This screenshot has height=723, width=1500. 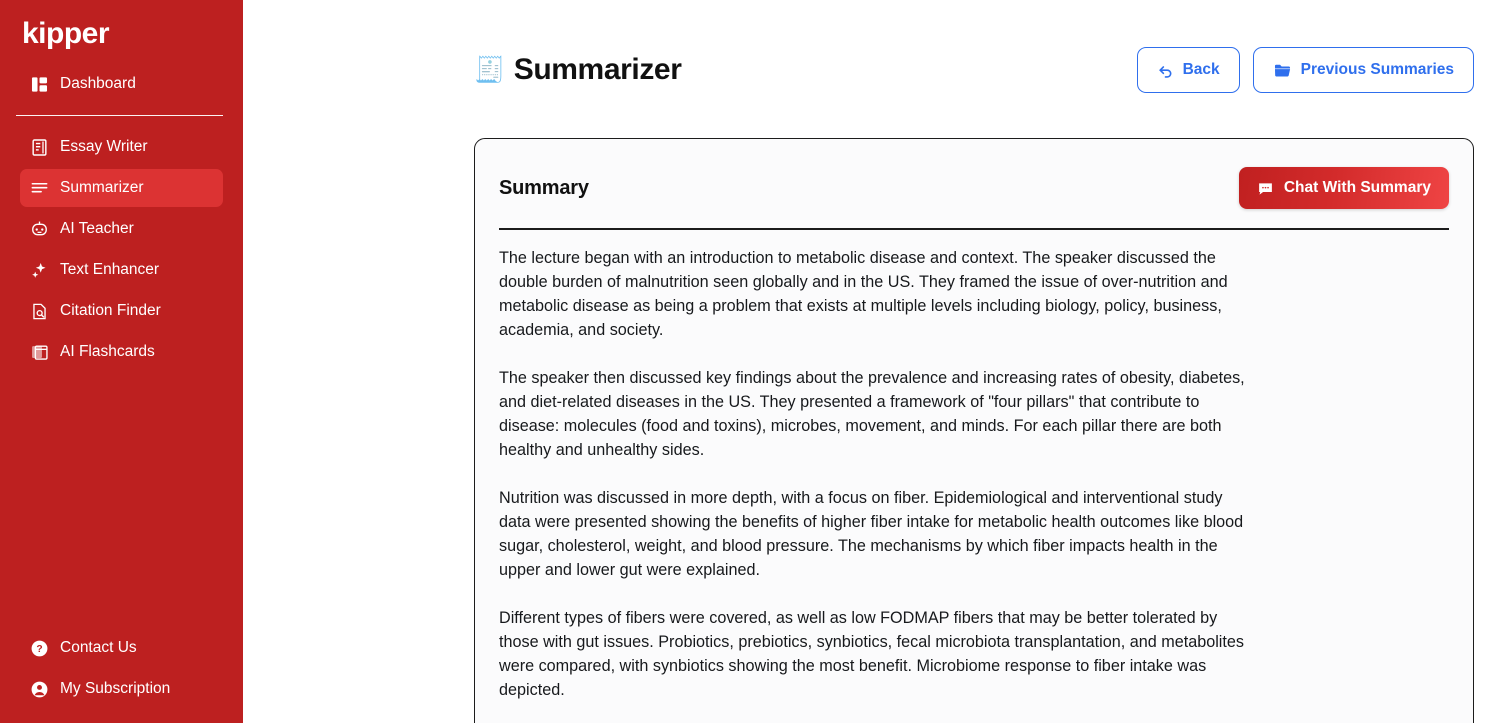 I want to click on sidebar-item-citation-finder: Citation Finder, so click(x=121, y=311).